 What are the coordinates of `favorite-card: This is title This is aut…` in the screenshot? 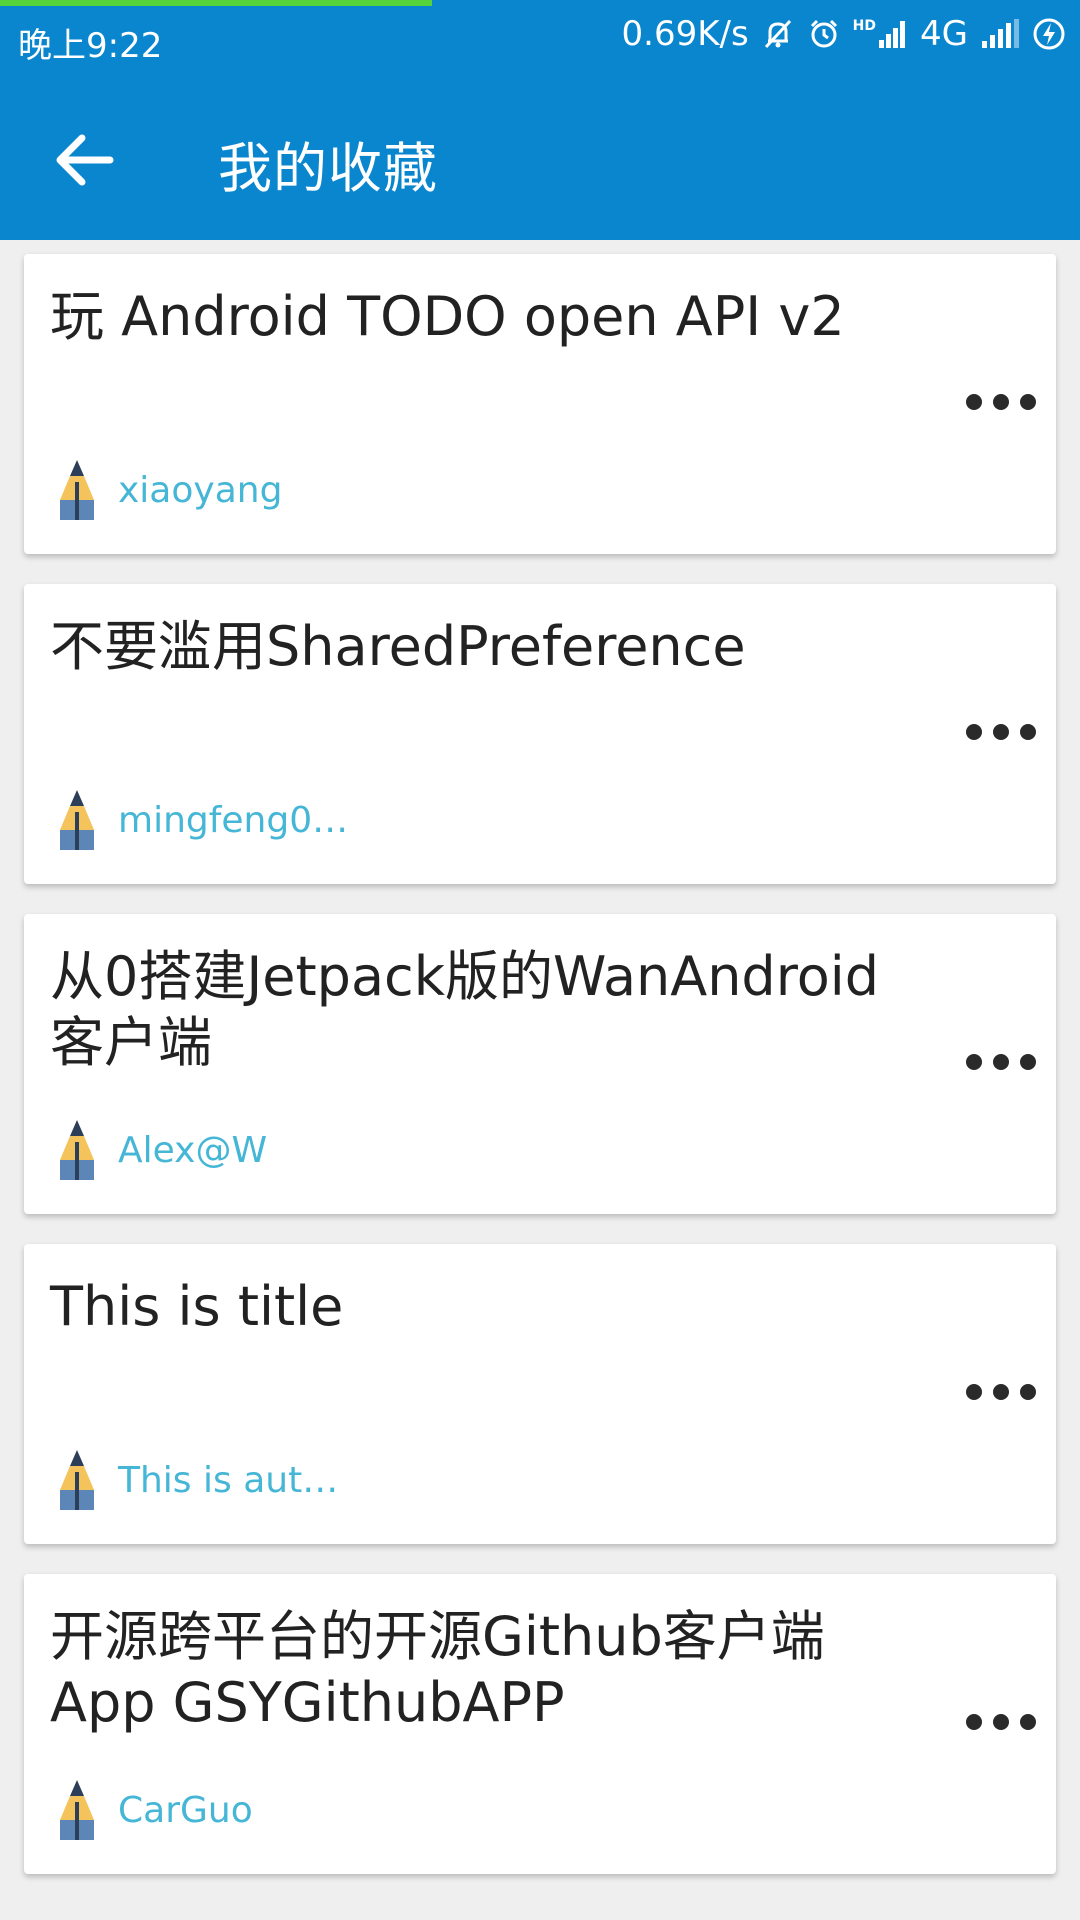 It's located at (540, 1394).